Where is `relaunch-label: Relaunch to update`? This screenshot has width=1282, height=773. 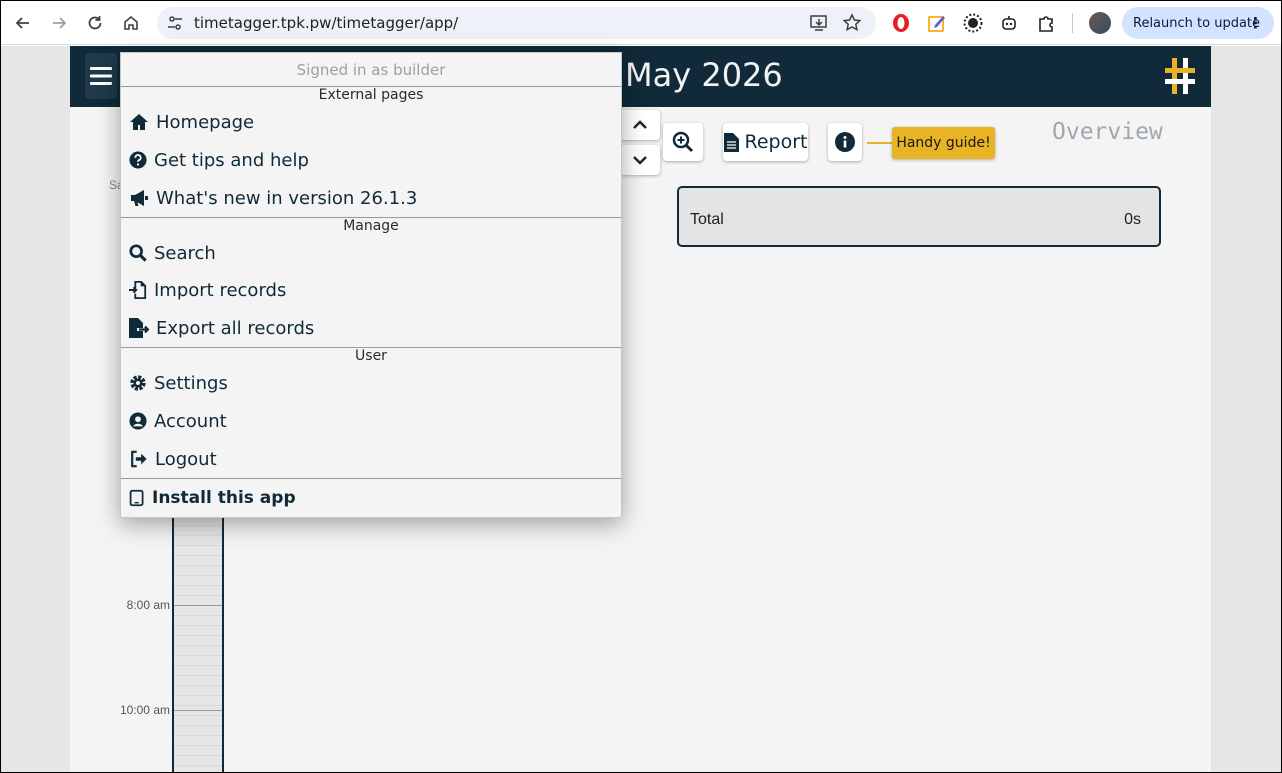 relaunch-label: Relaunch to update is located at coordinates (1197, 23).